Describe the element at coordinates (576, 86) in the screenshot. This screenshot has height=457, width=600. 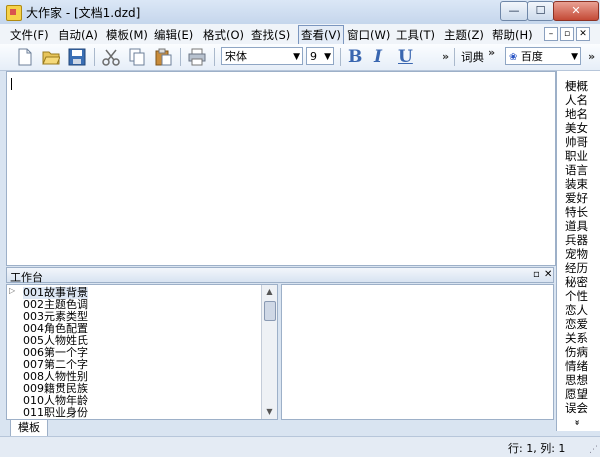
I see `tag-item: 梗概` at that location.